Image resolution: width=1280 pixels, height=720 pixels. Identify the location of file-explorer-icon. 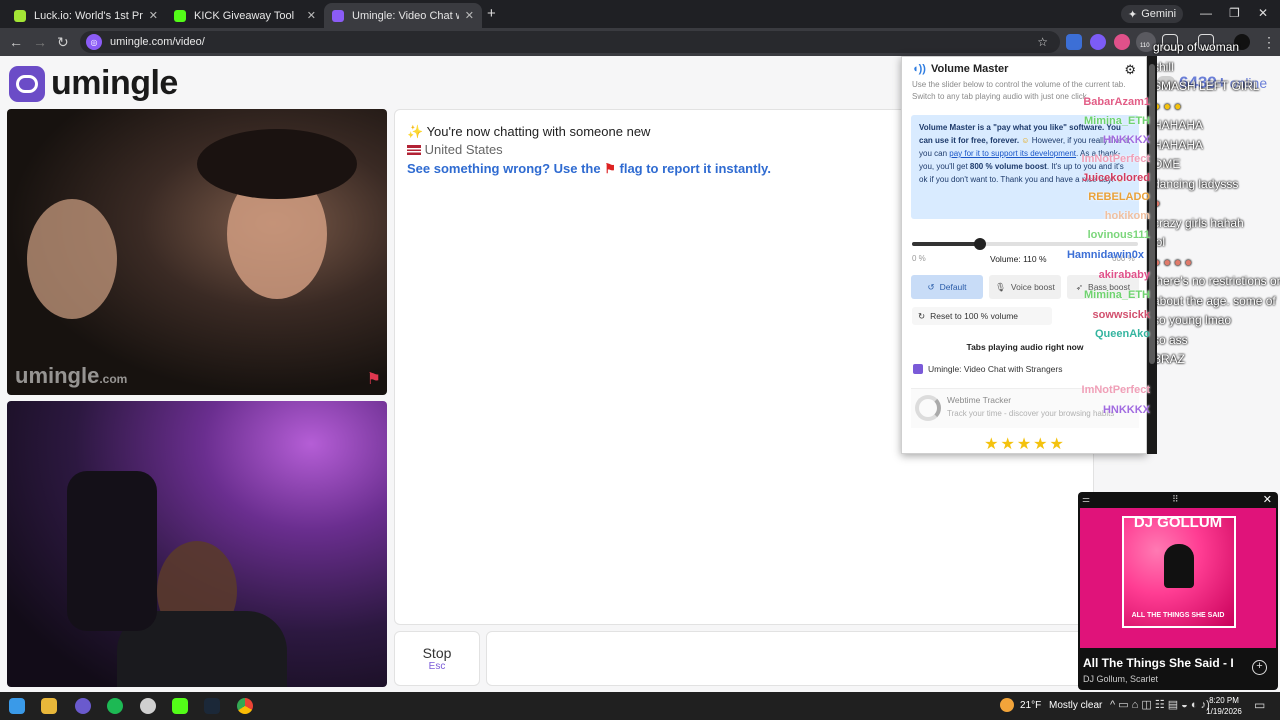
(49, 706).